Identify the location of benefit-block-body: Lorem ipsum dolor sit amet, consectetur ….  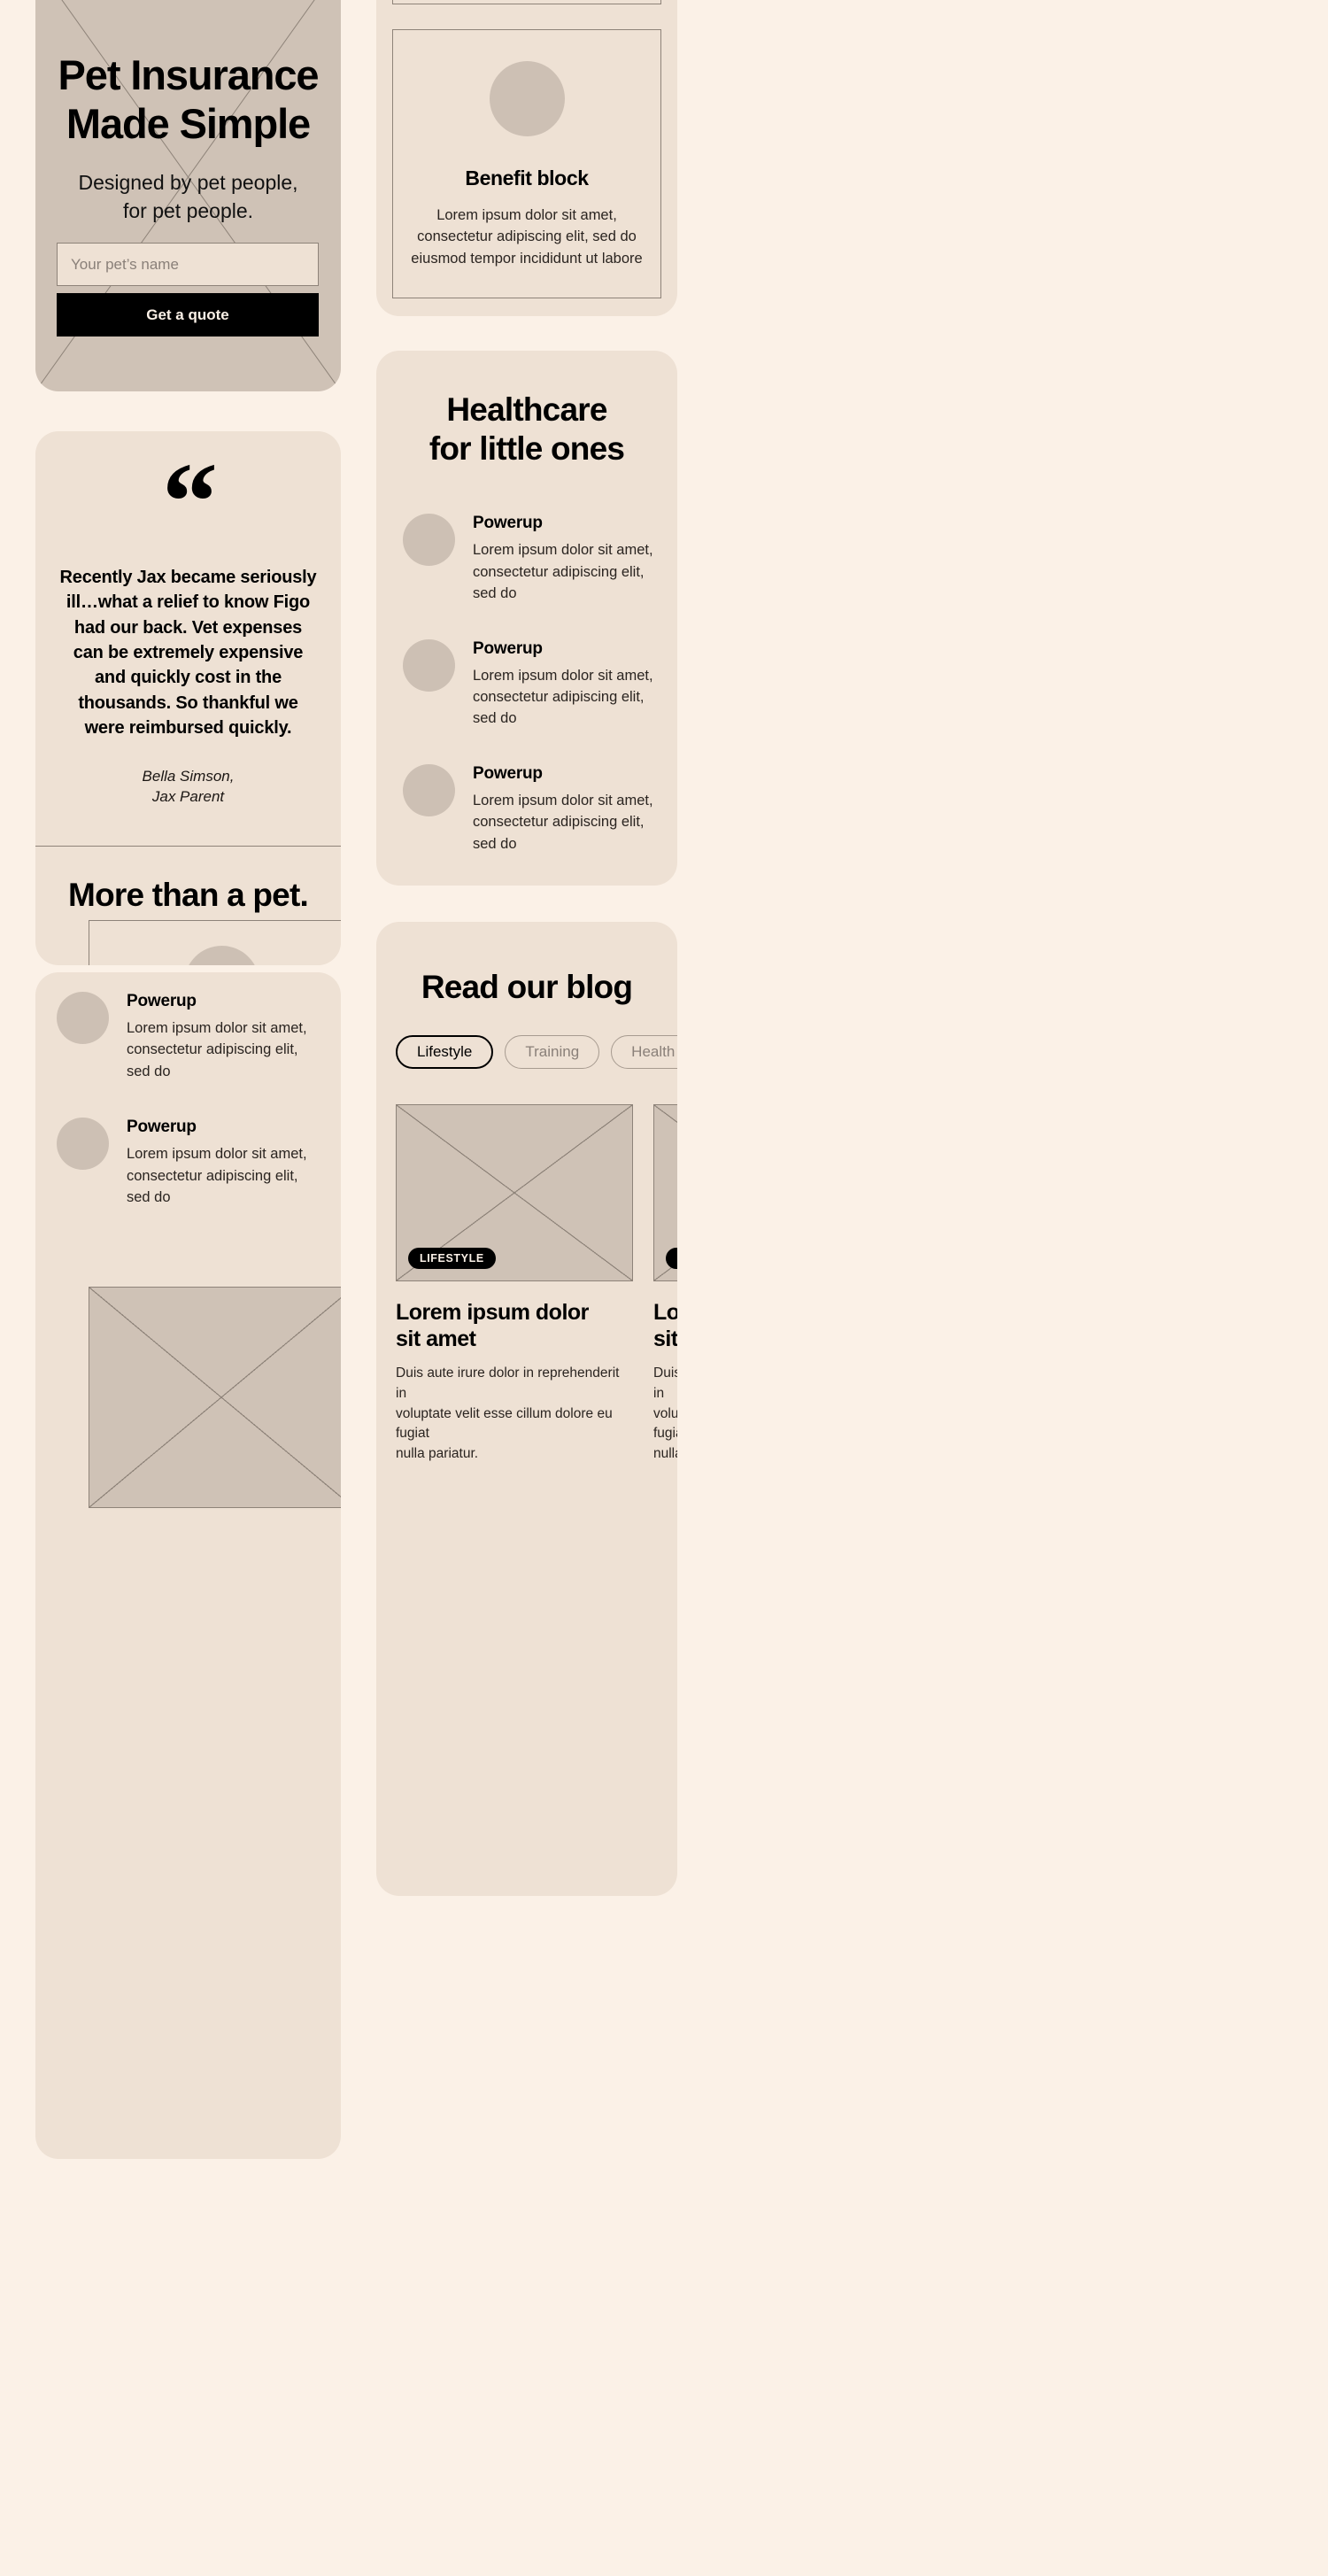
(527, 237).